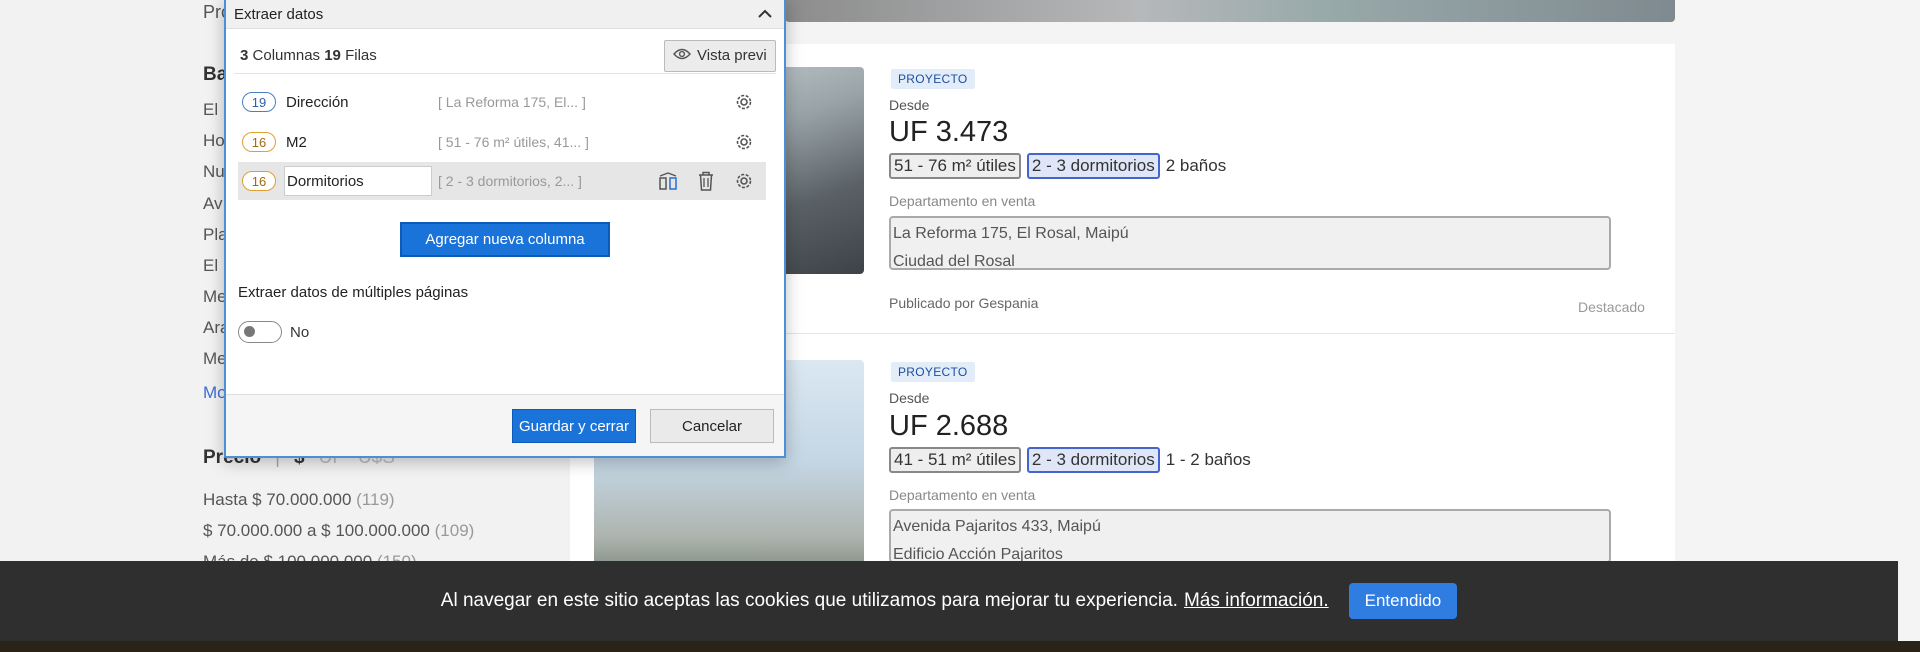  I want to click on featured-label: Destacado, so click(1611, 307).